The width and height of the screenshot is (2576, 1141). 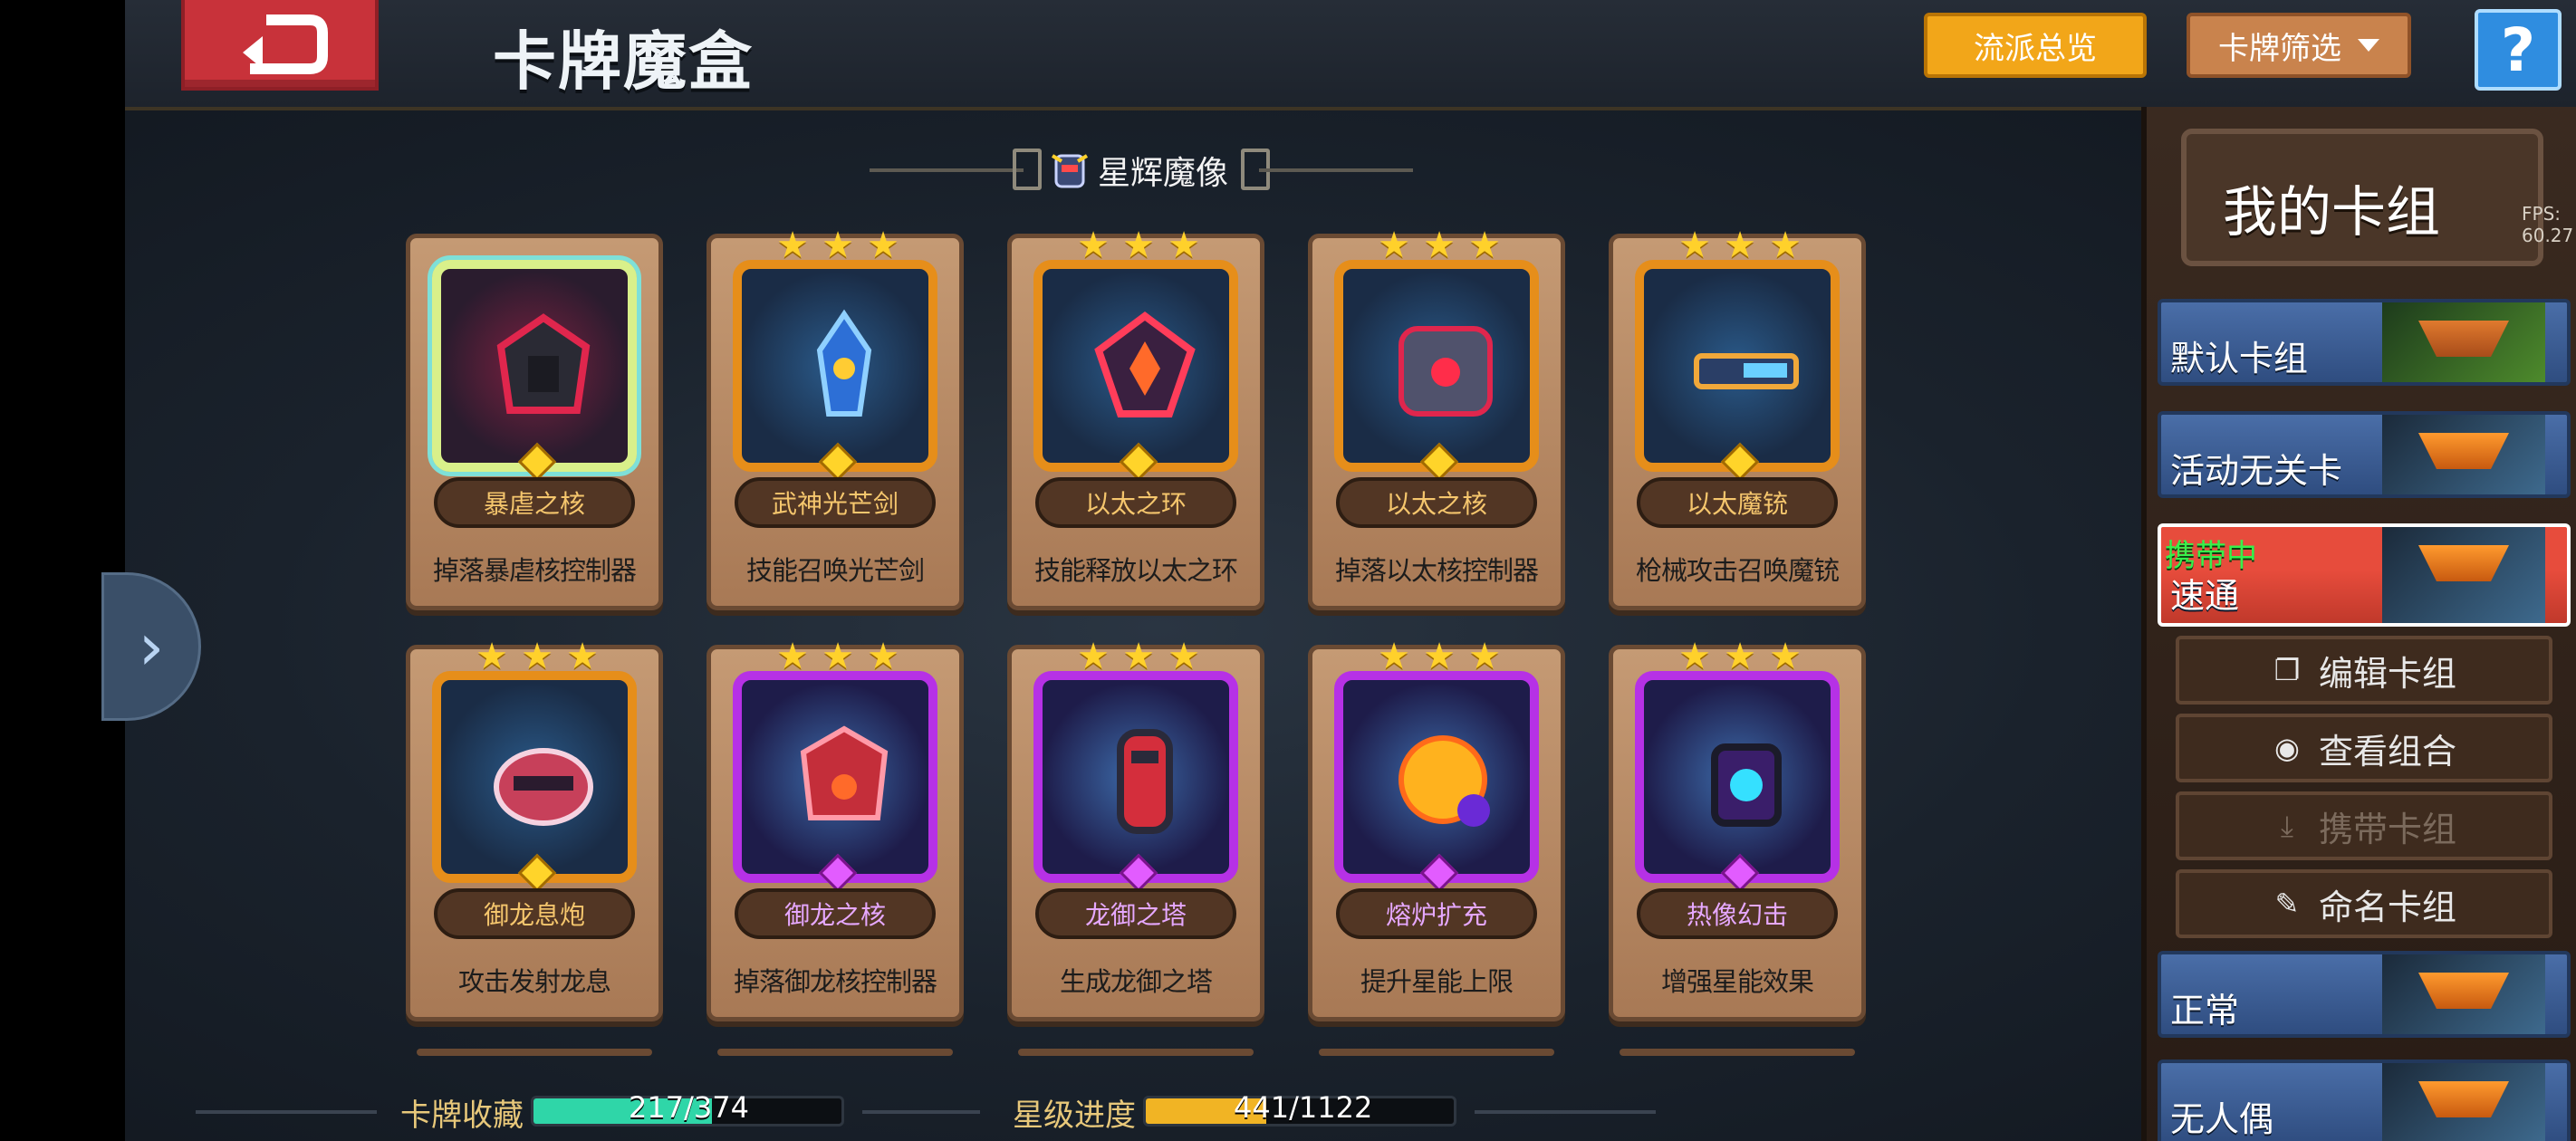 I want to click on deck-item: 无人偶, so click(x=2364, y=1100).